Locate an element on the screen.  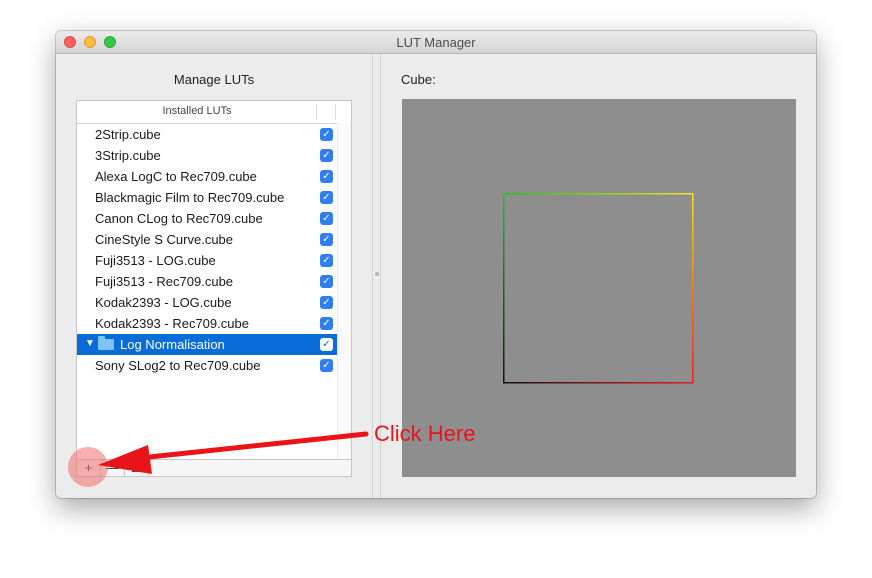
lut-row: CineStyle S Curve.cube ✓ is located at coordinates (207, 239).